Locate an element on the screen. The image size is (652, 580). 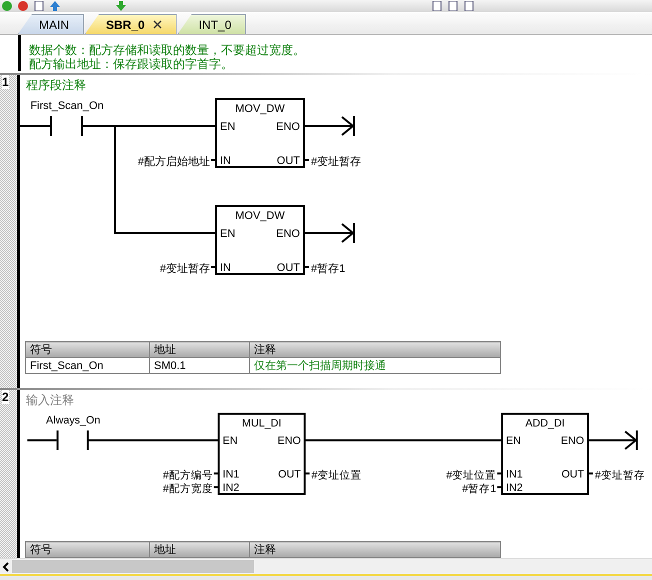
upload-icon is located at coordinates (55, 6).